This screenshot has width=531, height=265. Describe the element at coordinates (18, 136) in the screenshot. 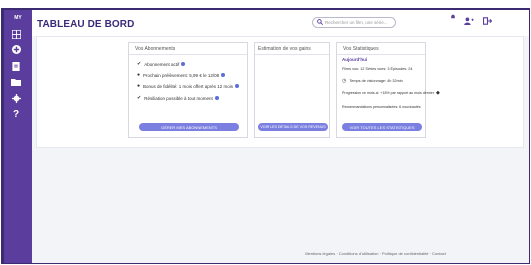

I see `sidebar: MY ?` at that location.